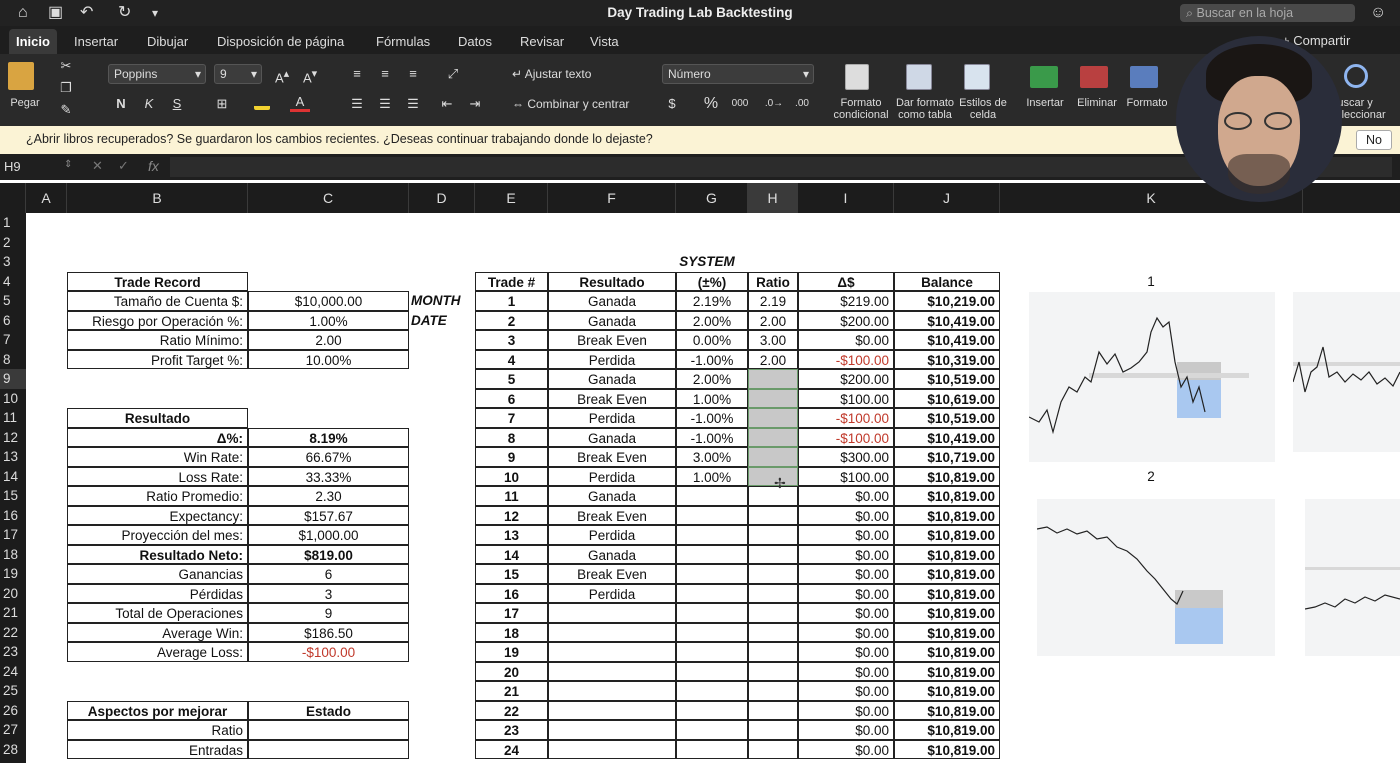  Describe the element at coordinates (511, 554) in the screenshot. I see `trade-number: 14` at that location.